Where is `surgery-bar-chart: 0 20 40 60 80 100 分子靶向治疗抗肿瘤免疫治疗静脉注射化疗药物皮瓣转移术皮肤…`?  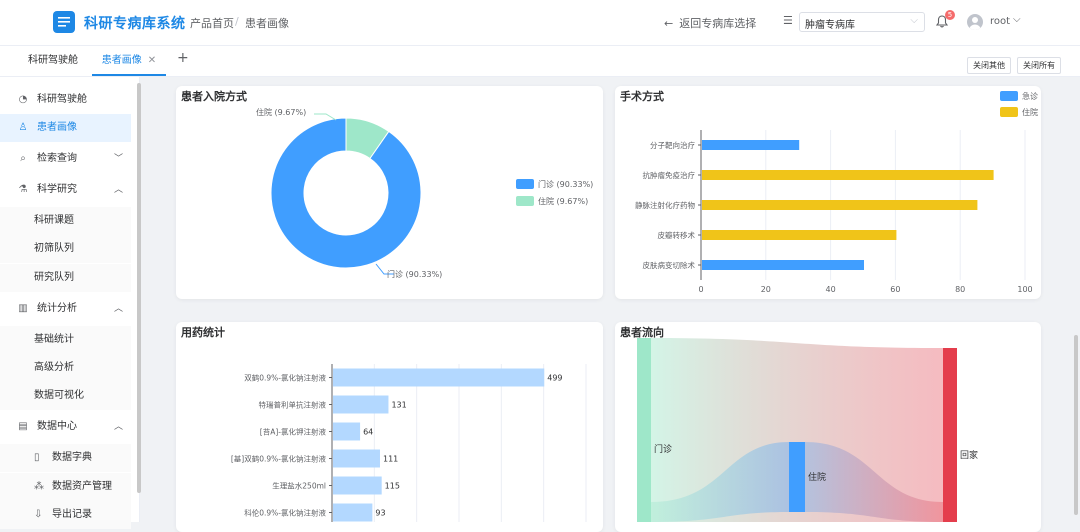 surgery-bar-chart: 0 20 40 60 80 100 分子靶向治疗抗肿瘤免疫治疗静脉注射化疗药物皮瓣转移术皮肤… is located at coordinates (836, 192).